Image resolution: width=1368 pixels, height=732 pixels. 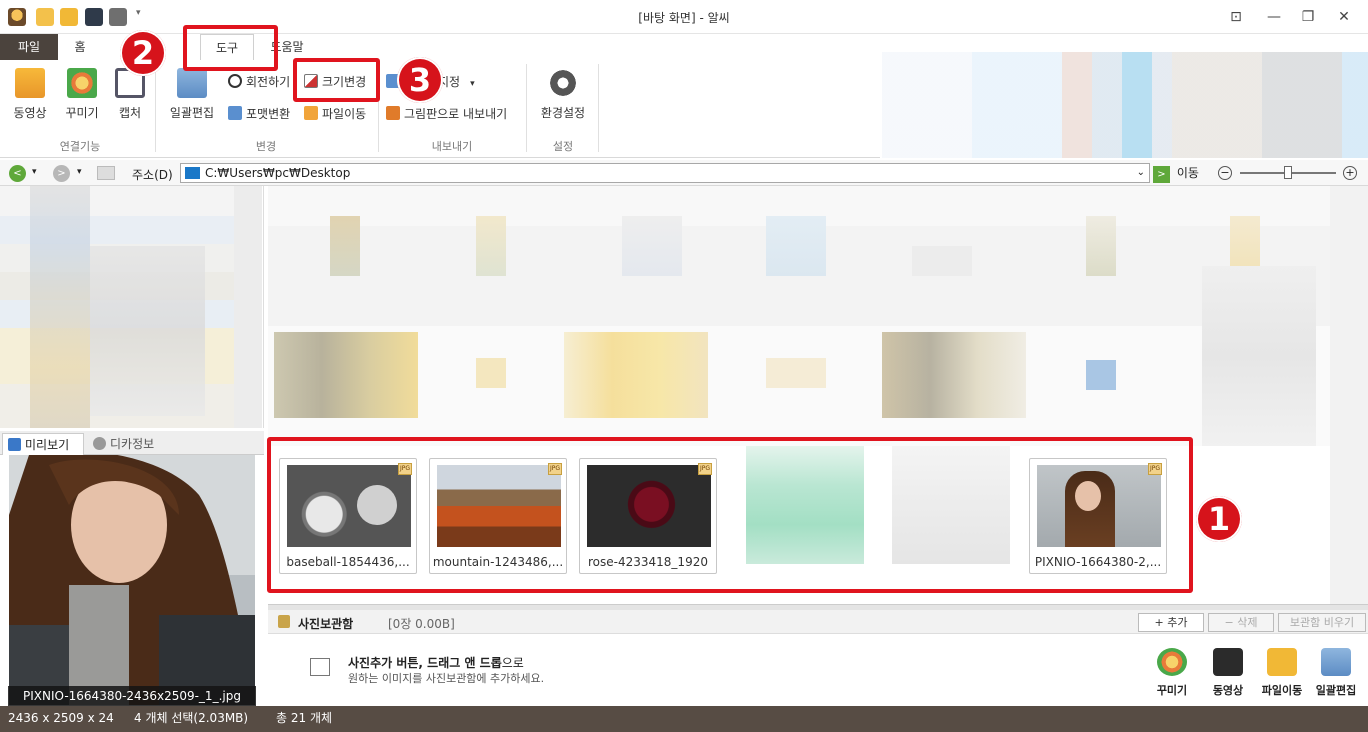 I want to click on storage-hint: 사진추가 버튼, 드래그 앤 드롭으로, so click(x=436, y=662).